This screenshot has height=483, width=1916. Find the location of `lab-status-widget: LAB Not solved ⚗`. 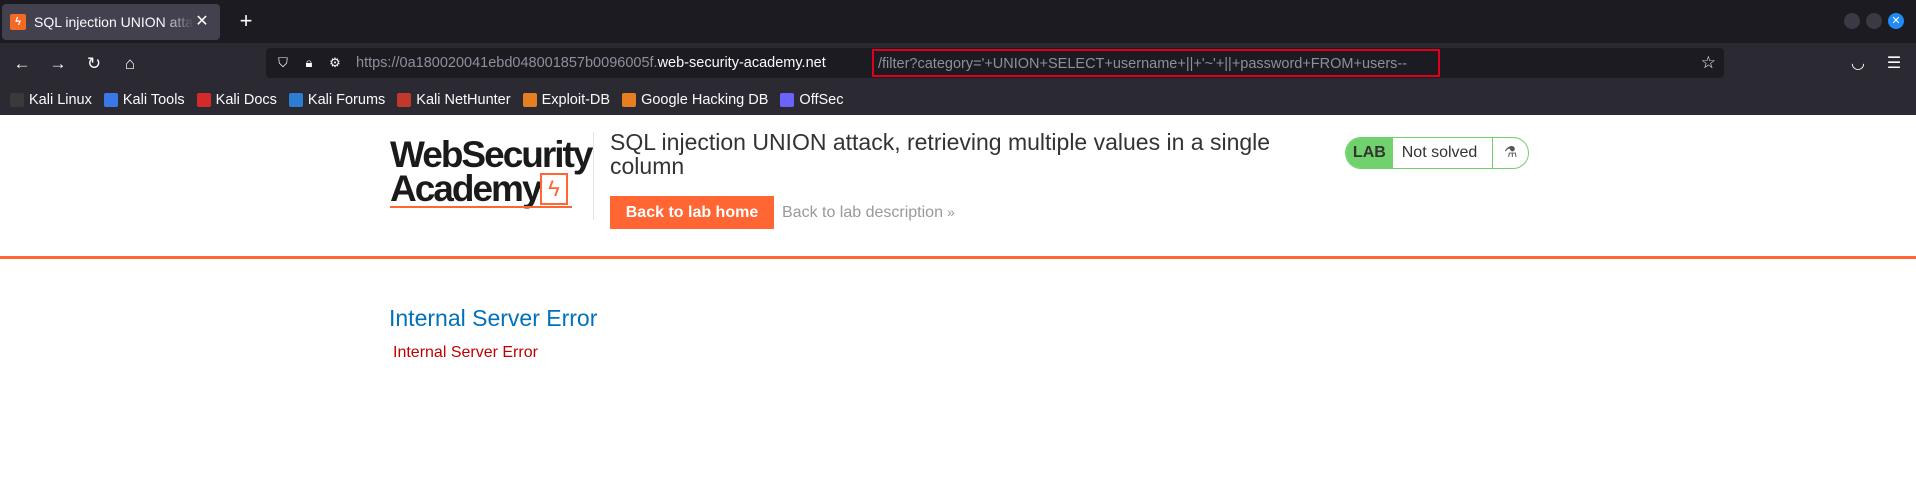

lab-status-widget: LAB Not solved ⚗ is located at coordinates (1437, 153).